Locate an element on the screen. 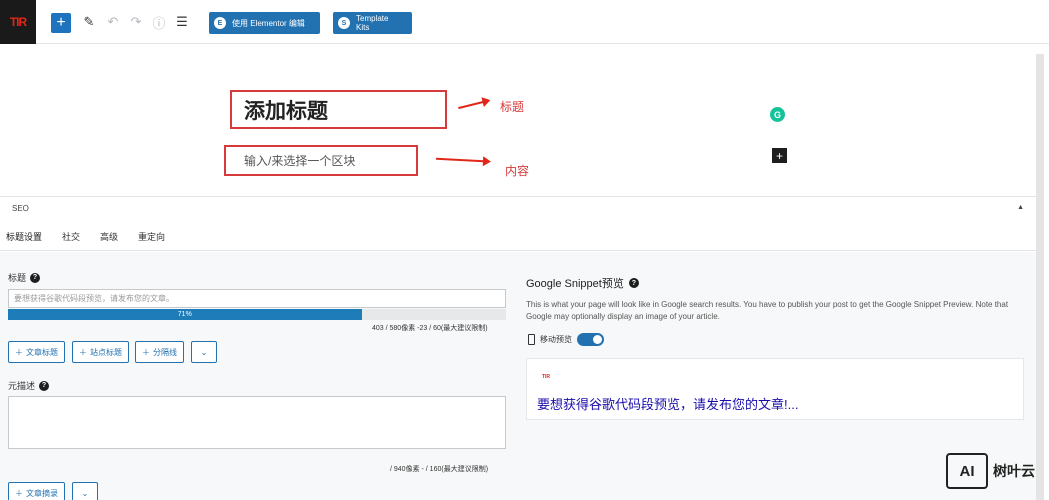 The height and width of the screenshot is (500, 1049). content-annotation-arrow is located at coordinates (460, 160).